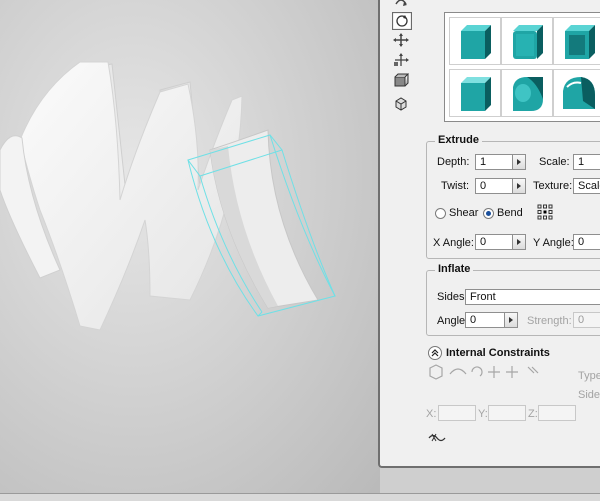  I want to click on mesh-icon, so click(401, 80).